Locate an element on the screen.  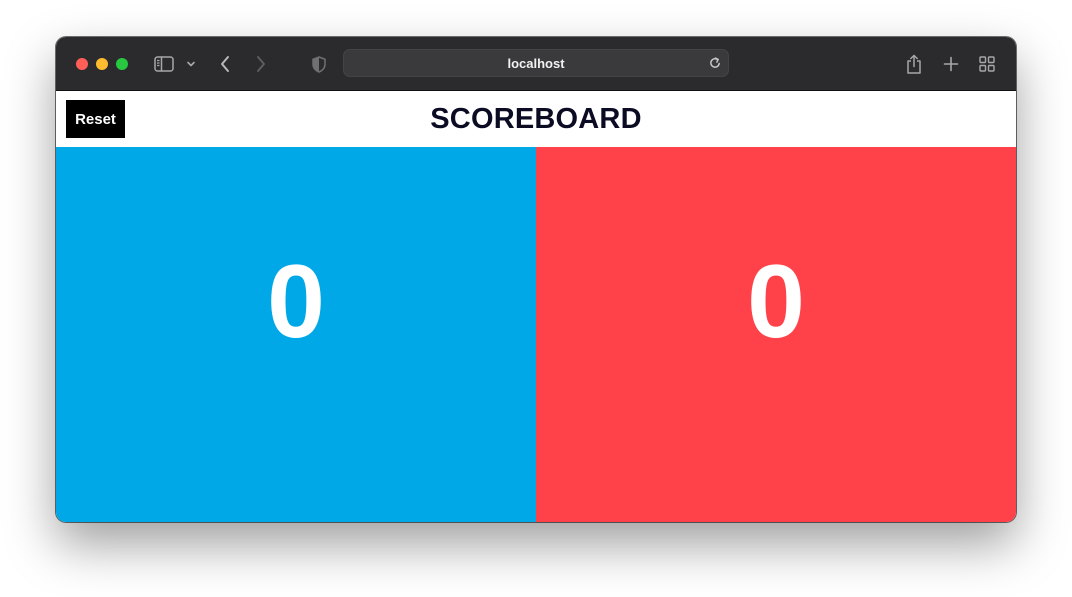
chevron-down-icon is located at coordinates (191, 64).